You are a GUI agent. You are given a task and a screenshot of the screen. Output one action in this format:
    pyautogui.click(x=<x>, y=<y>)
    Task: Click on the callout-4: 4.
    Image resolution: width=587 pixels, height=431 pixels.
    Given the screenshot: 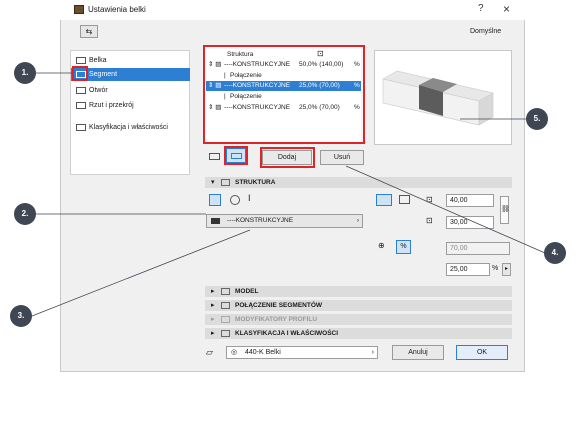 What is the action you would take?
    pyautogui.click(x=555, y=253)
    